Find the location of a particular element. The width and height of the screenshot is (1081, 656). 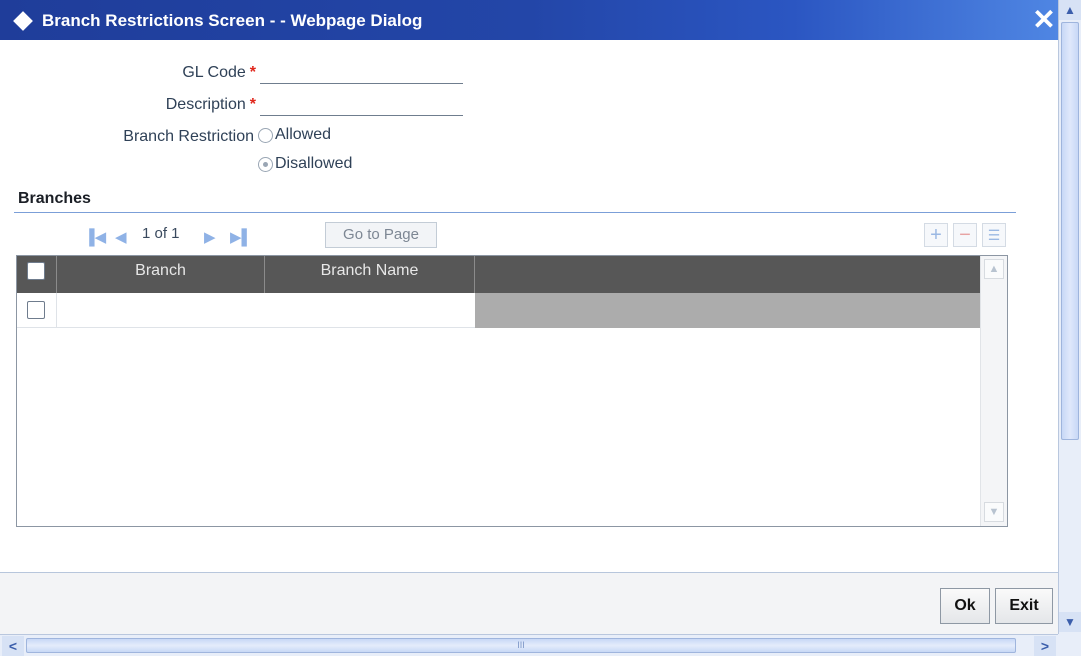

close-icon: ✕ is located at coordinates (1044, 20).